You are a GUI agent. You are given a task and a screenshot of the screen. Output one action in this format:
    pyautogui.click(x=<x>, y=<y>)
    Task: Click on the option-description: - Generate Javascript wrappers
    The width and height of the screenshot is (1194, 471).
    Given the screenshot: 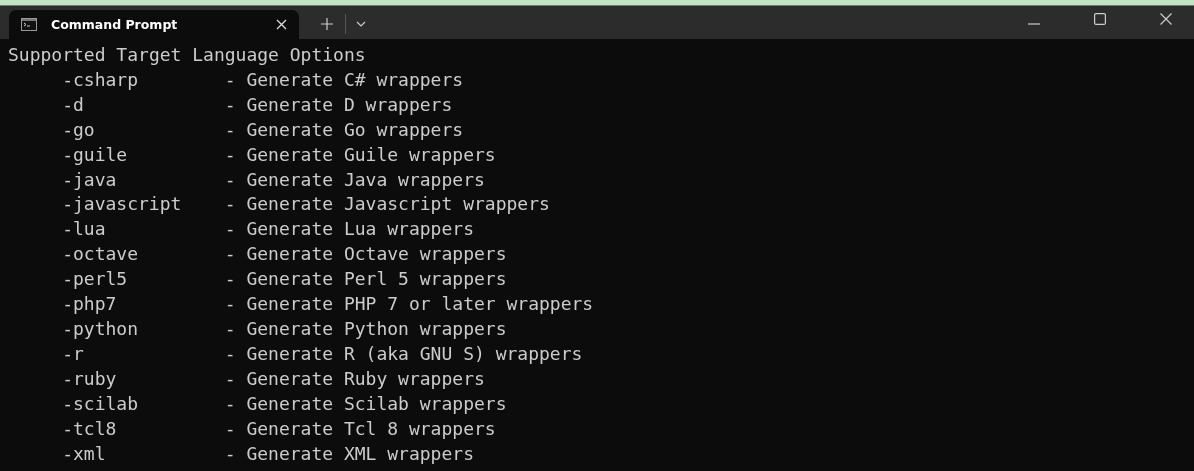 What is the action you would take?
    pyautogui.click(x=387, y=204)
    